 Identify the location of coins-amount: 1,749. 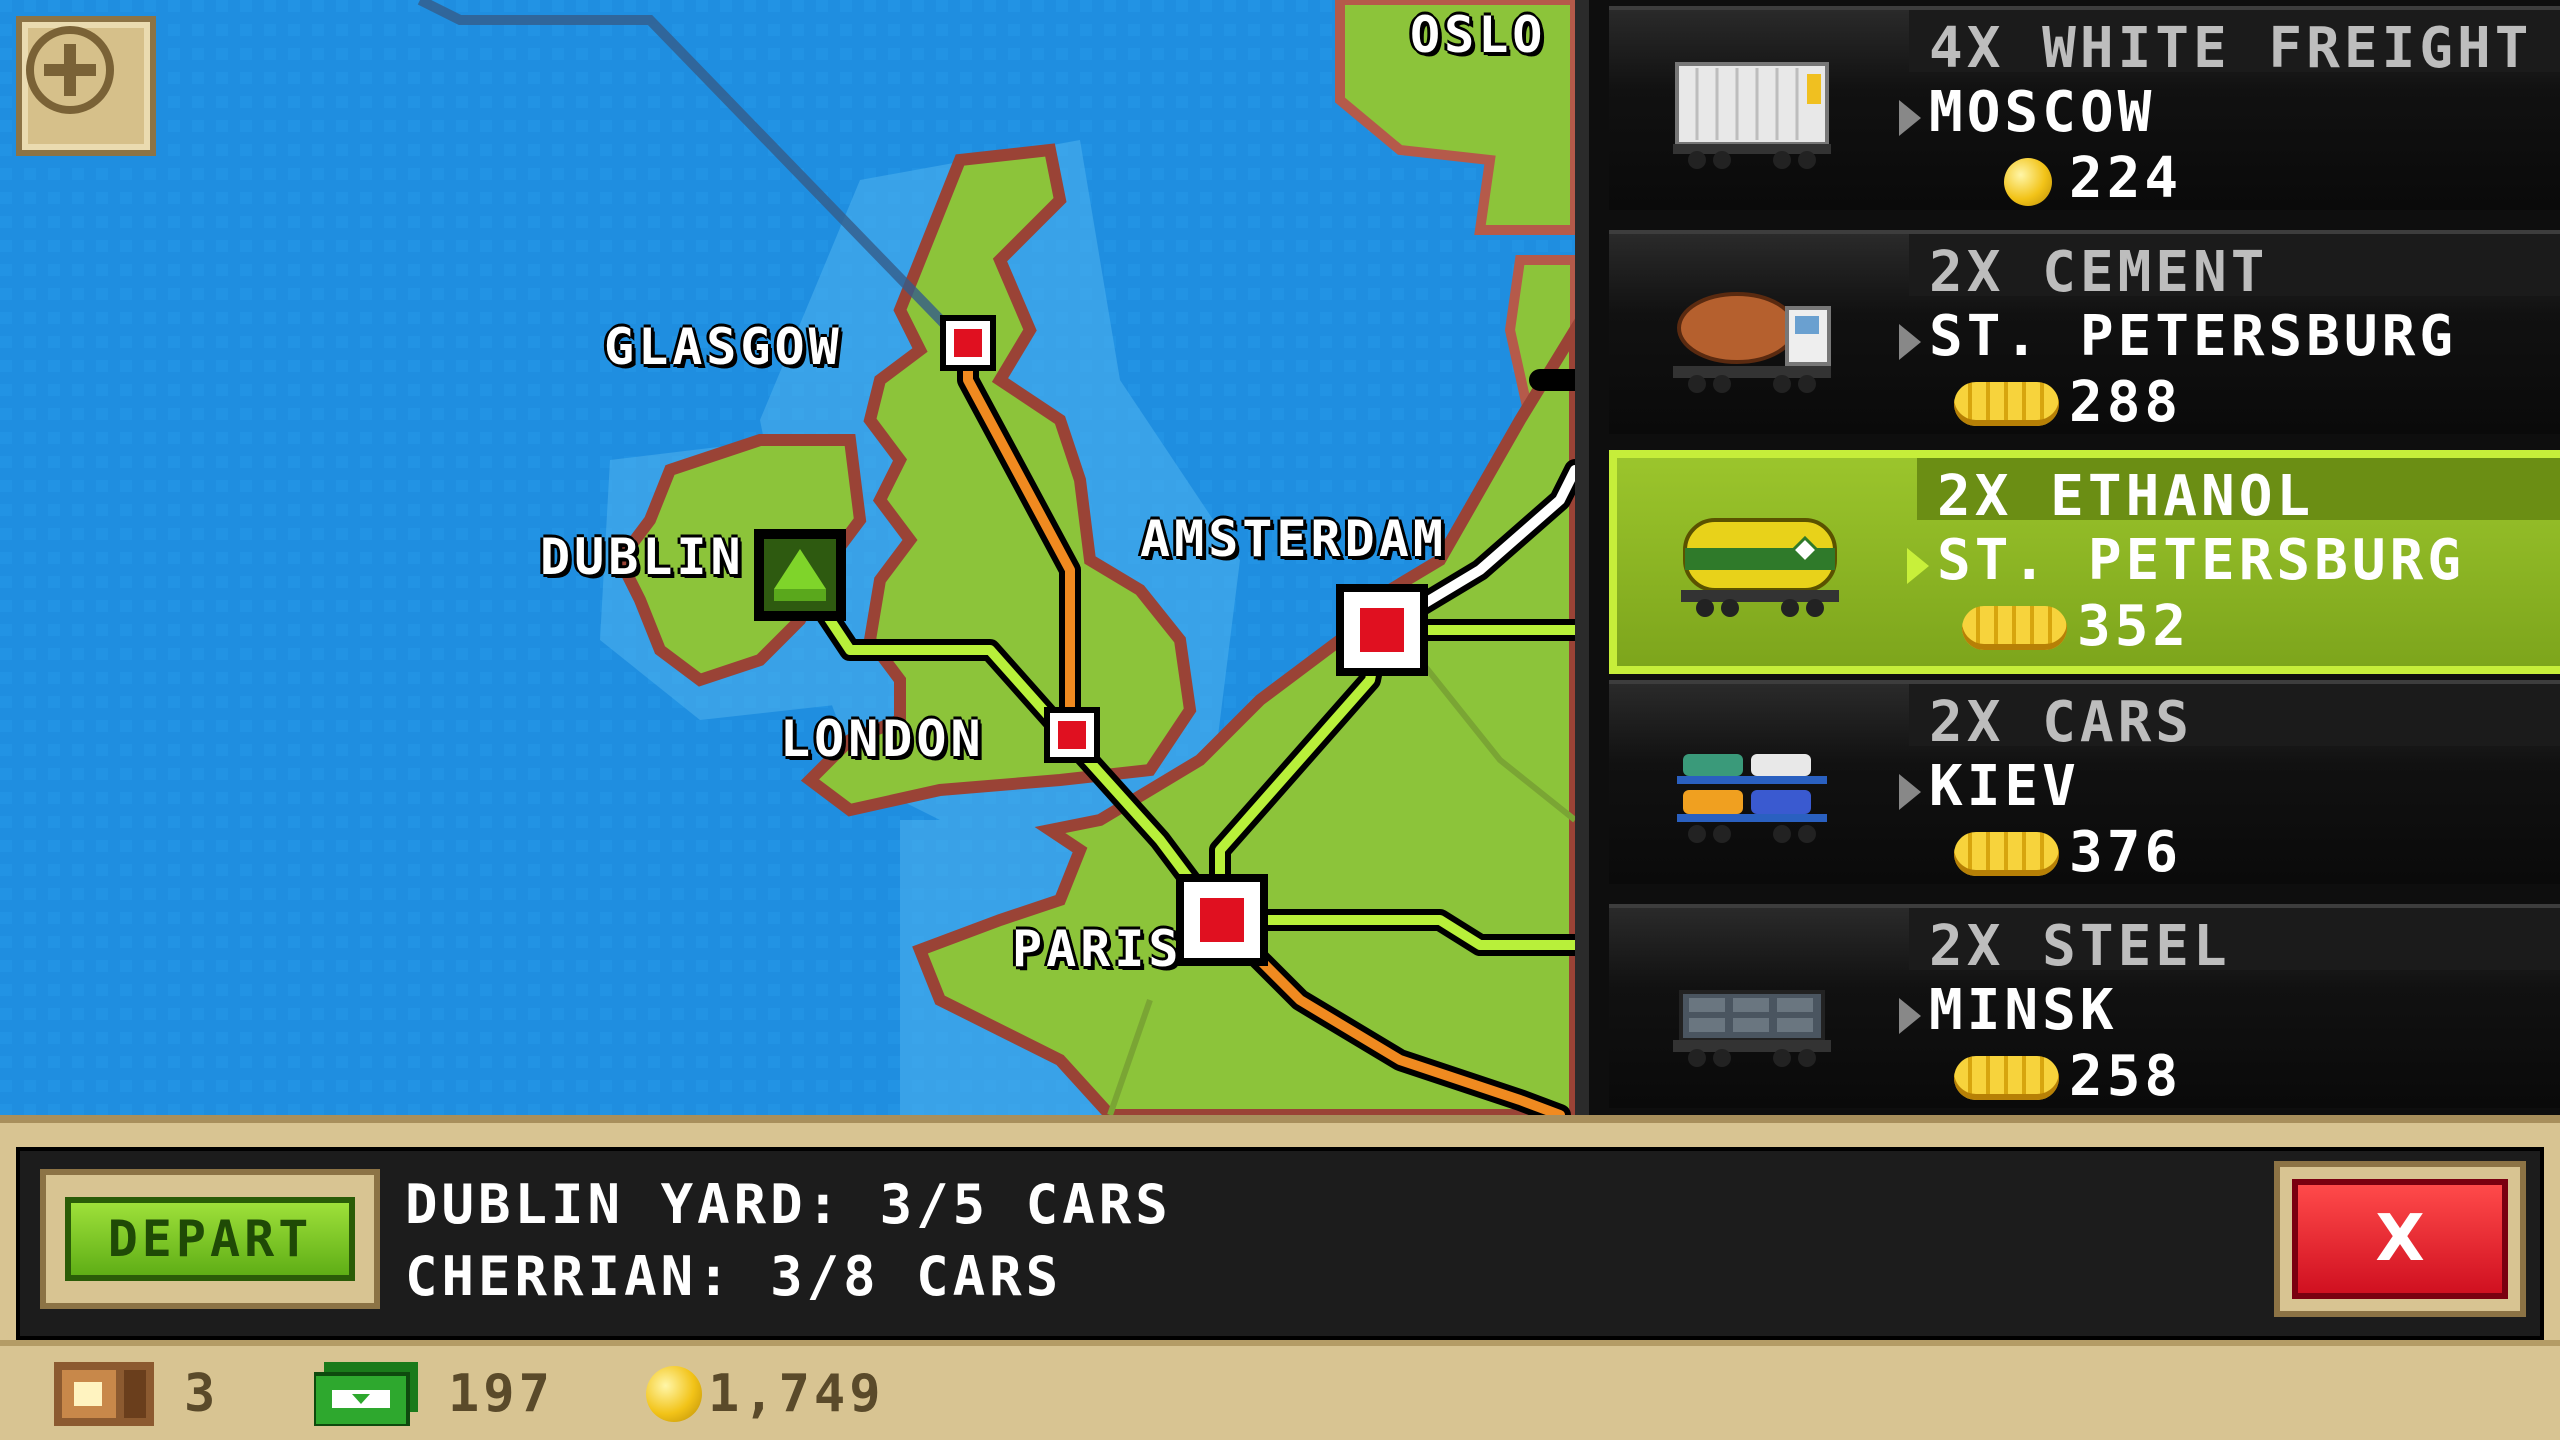
(796, 1394).